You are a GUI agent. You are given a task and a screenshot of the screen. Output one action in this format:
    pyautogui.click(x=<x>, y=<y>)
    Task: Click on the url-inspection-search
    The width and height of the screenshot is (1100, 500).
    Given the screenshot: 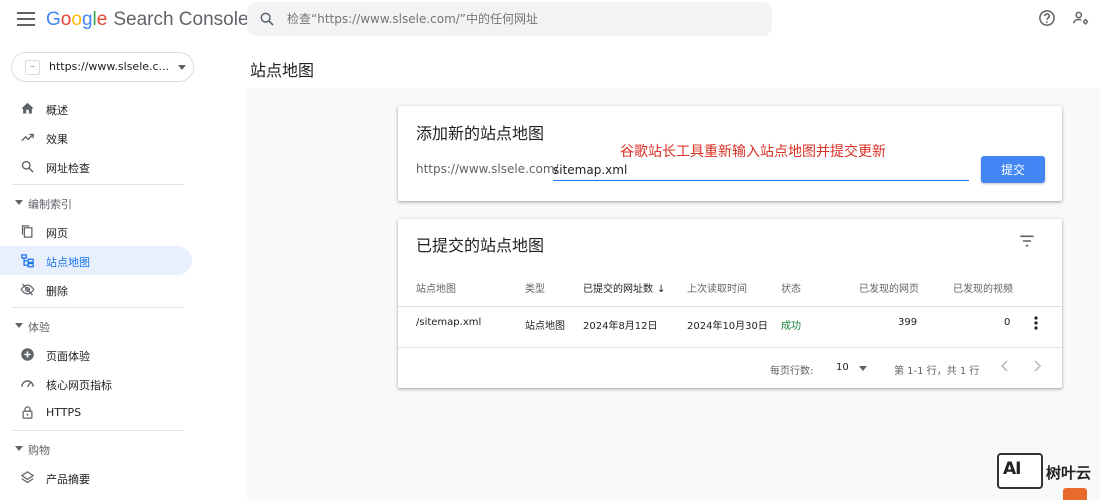 What is the action you would take?
    pyautogui.click(x=509, y=19)
    